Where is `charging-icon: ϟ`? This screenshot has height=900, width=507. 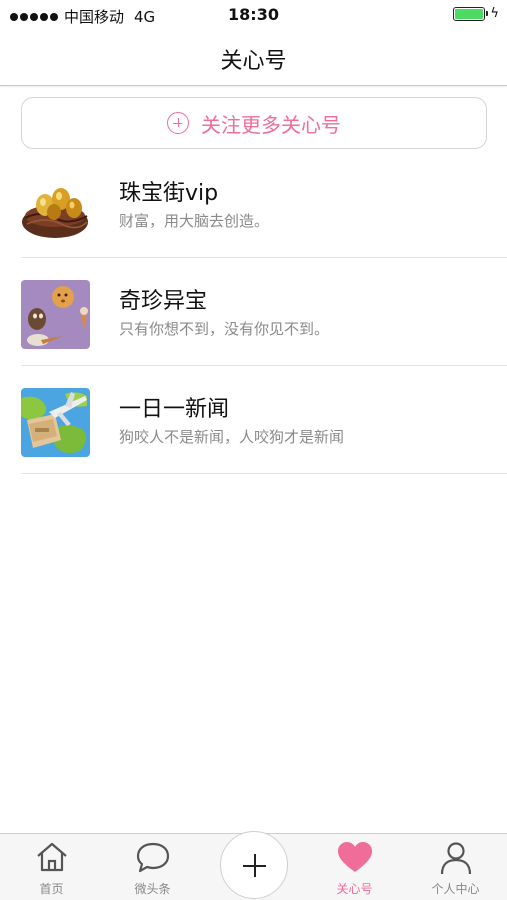 charging-icon: ϟ is located at coordinates (494, 13).